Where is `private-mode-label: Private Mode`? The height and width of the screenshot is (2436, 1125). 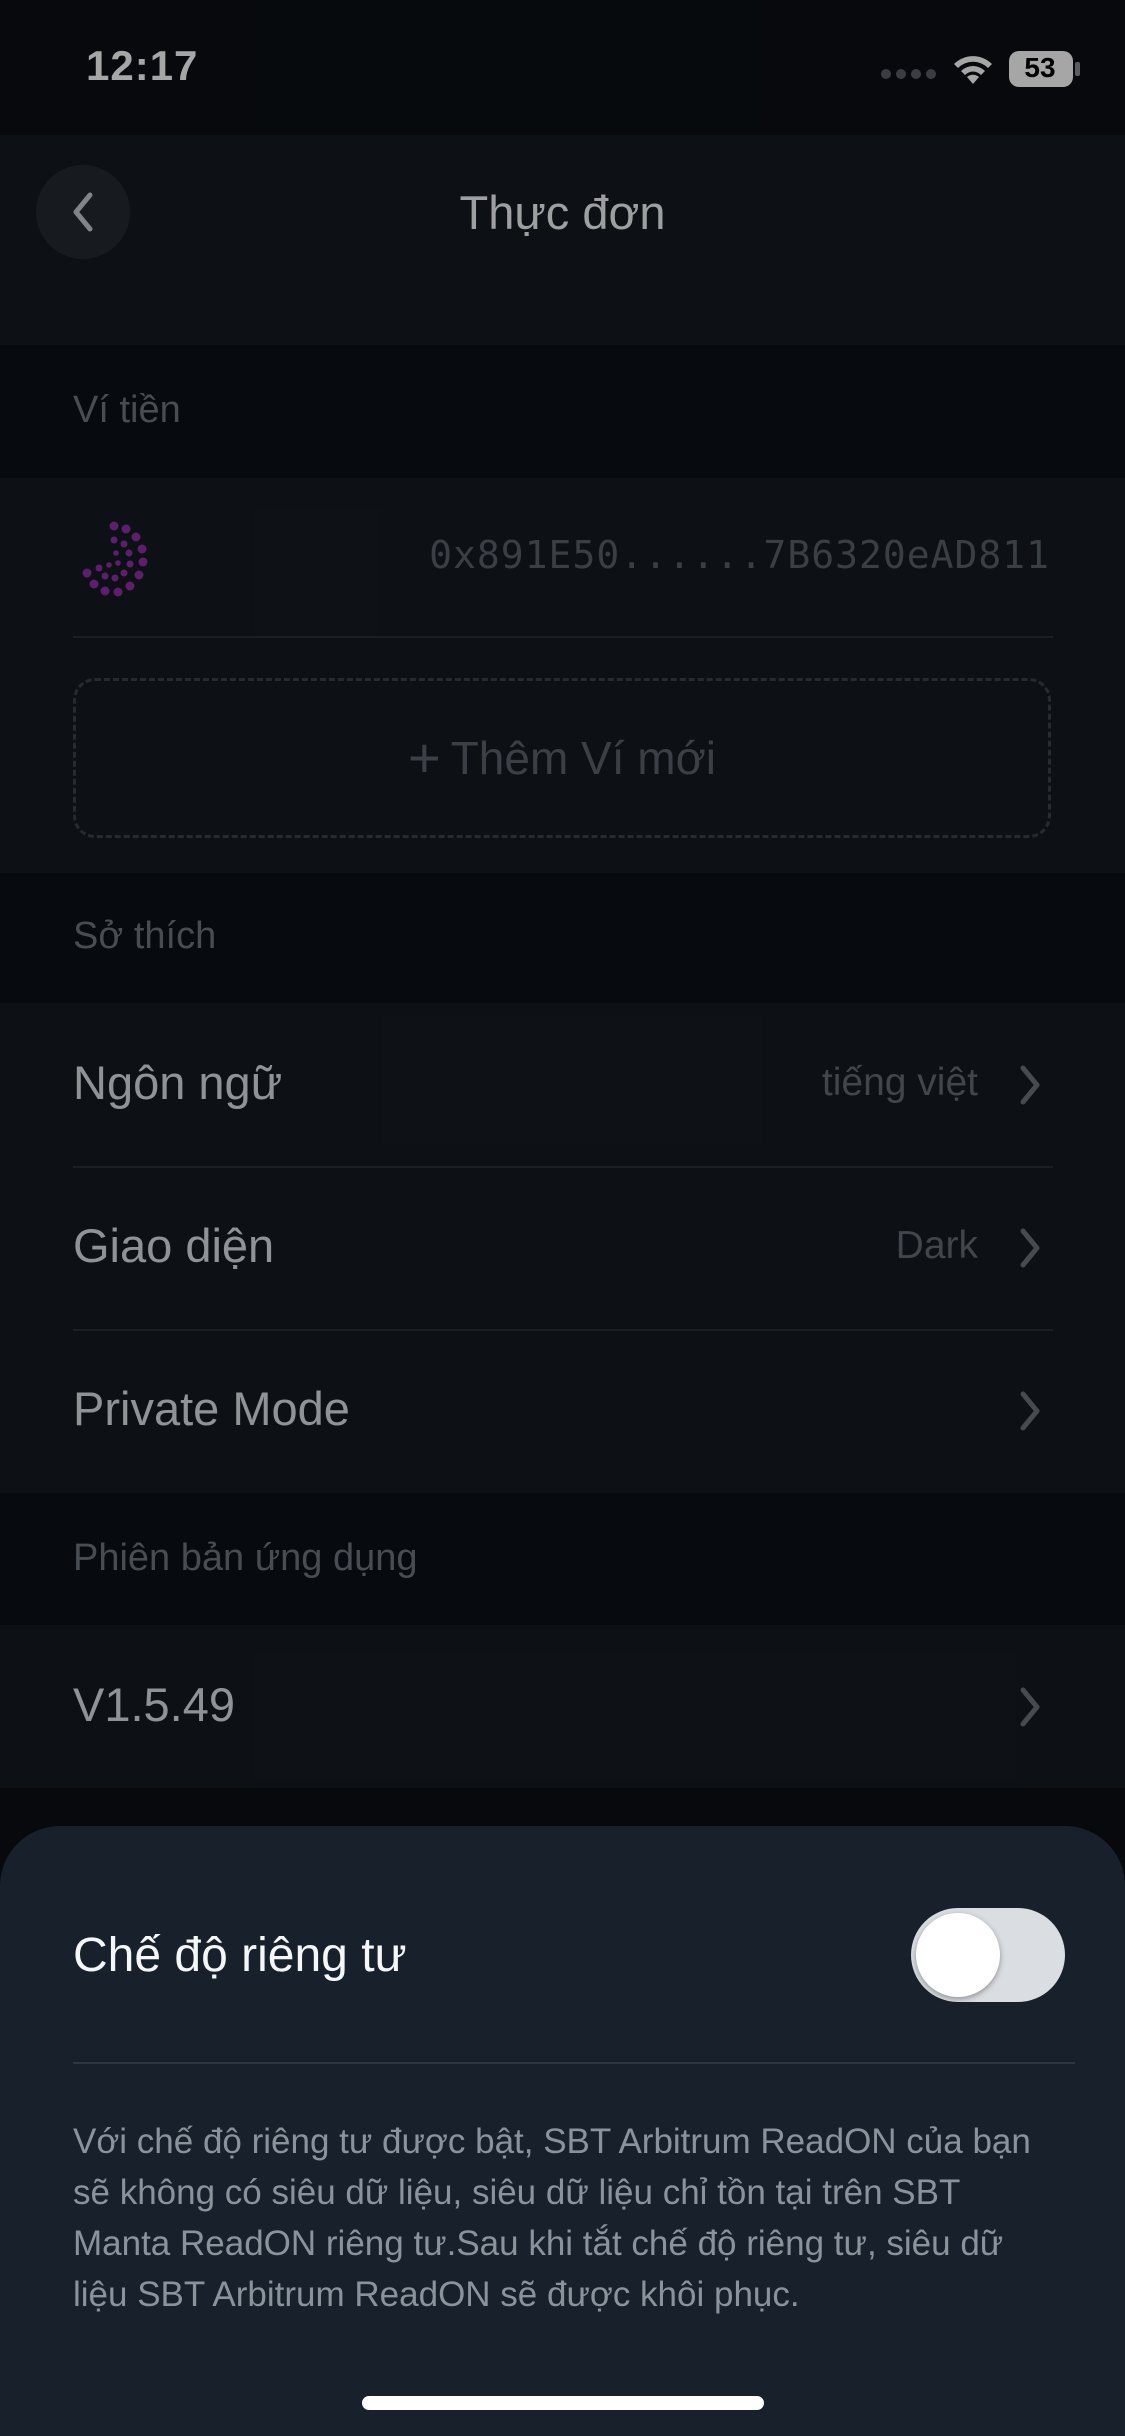 private-mode-label: Private Mode is located at coordinates (211, 1408).